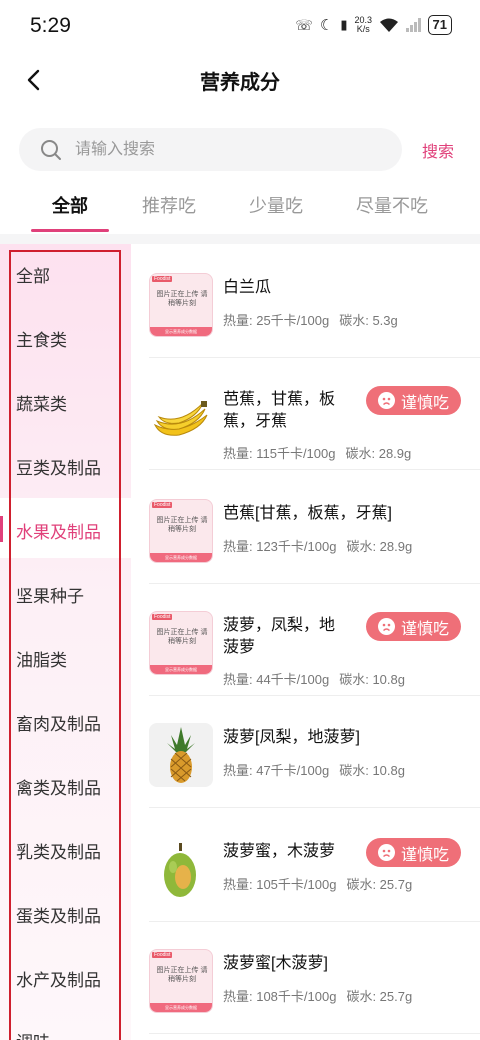 This screenshot has width=480, height=1040. What do you see at coordinates (438, 150) in the screenshot?
I see `search-button: 搜索` at bounding box center [438, 150].